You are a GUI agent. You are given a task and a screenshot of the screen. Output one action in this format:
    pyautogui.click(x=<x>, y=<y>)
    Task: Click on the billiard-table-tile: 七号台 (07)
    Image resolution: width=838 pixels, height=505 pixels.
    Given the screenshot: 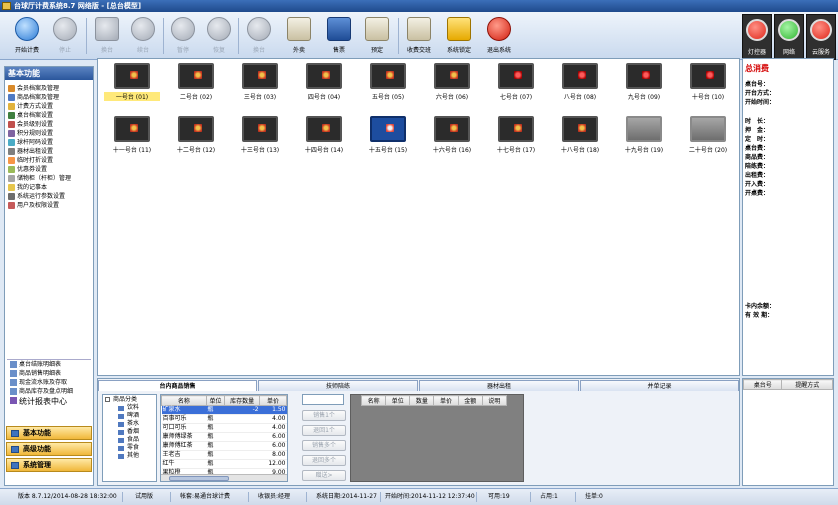 What is the action you would take?
    pyautogui.click(x=516, y=83)
    